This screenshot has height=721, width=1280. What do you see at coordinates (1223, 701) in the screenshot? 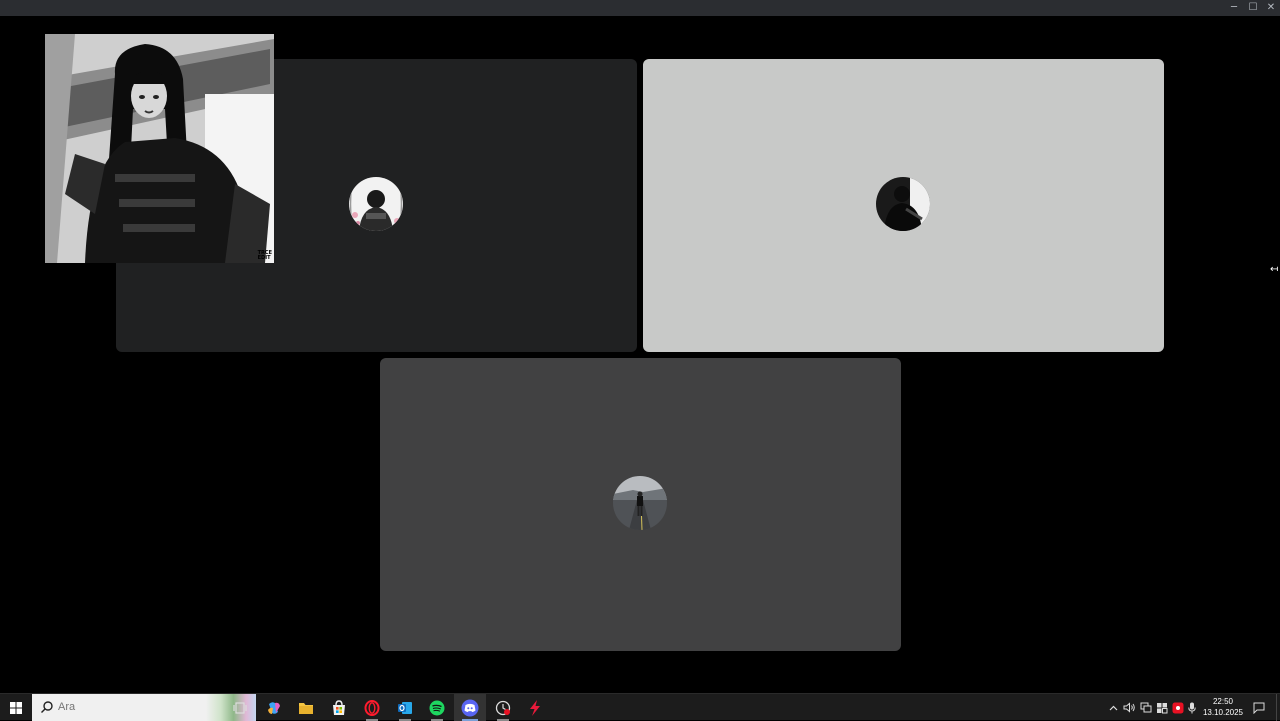
I see `clock-time: 22:50` at bounding box center [1223, 701].